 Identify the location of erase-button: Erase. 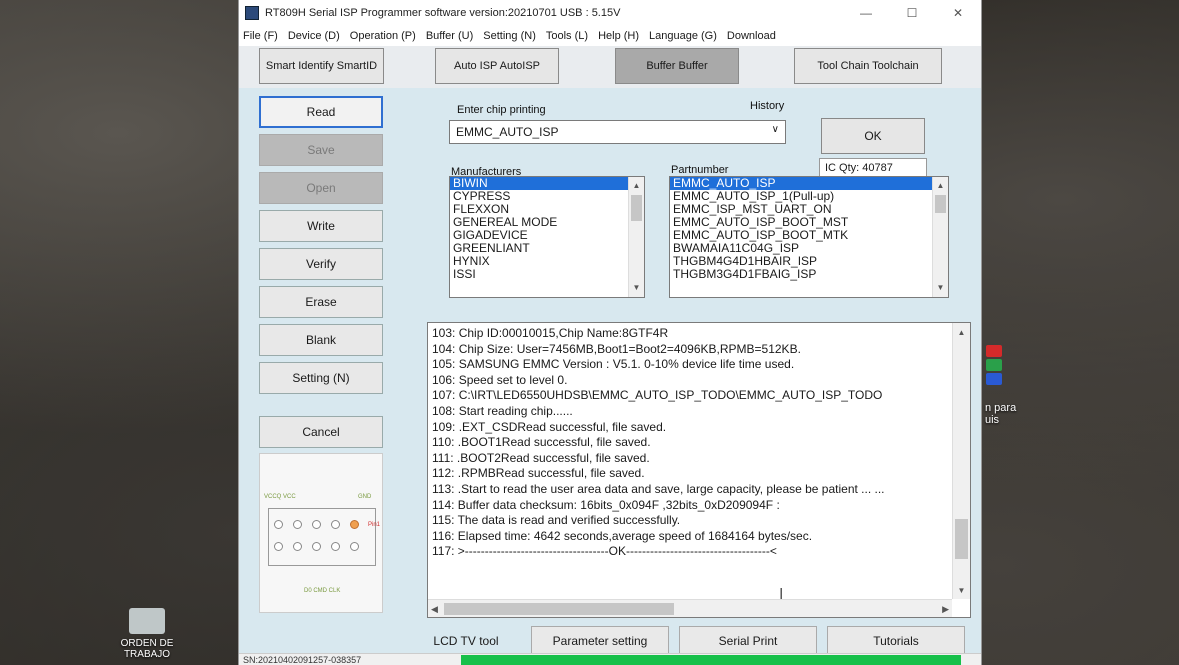
(321, 302).